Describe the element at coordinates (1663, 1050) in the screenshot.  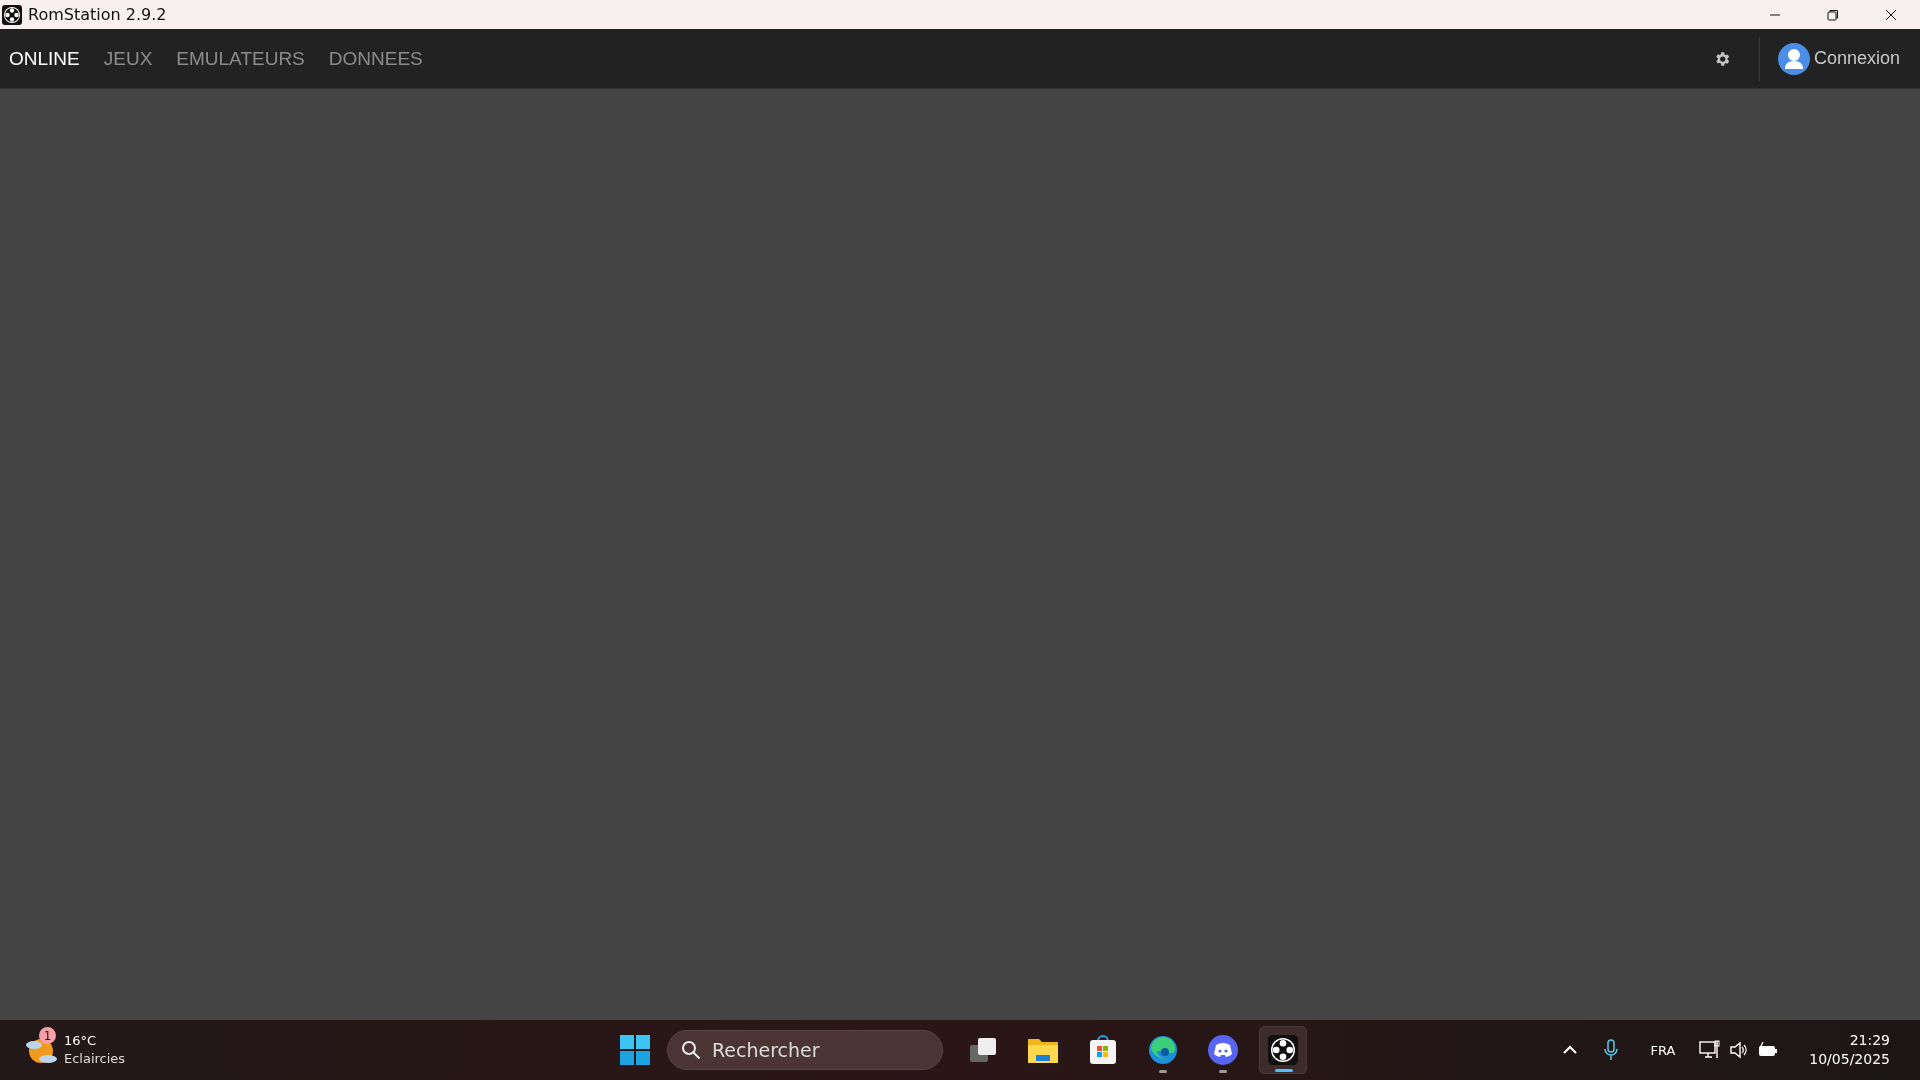
I see `language-button: FRA` at that location.